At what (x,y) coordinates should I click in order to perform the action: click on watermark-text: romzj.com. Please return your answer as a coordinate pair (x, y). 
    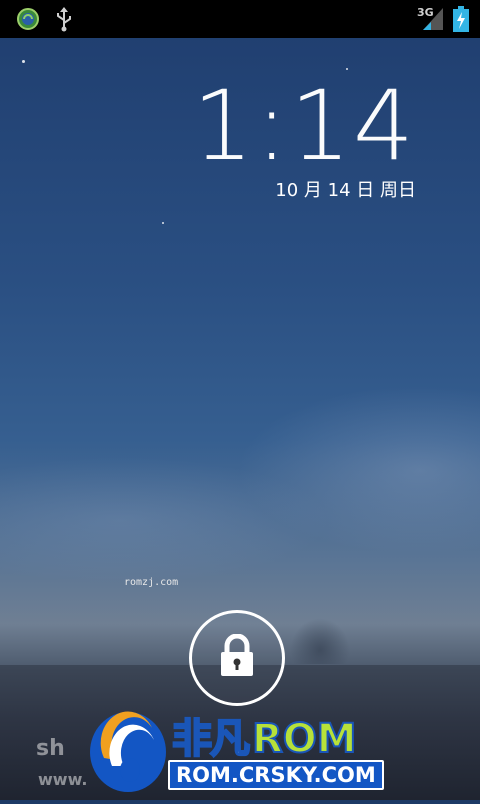
    Looking at the image, I should click on (151, 582).